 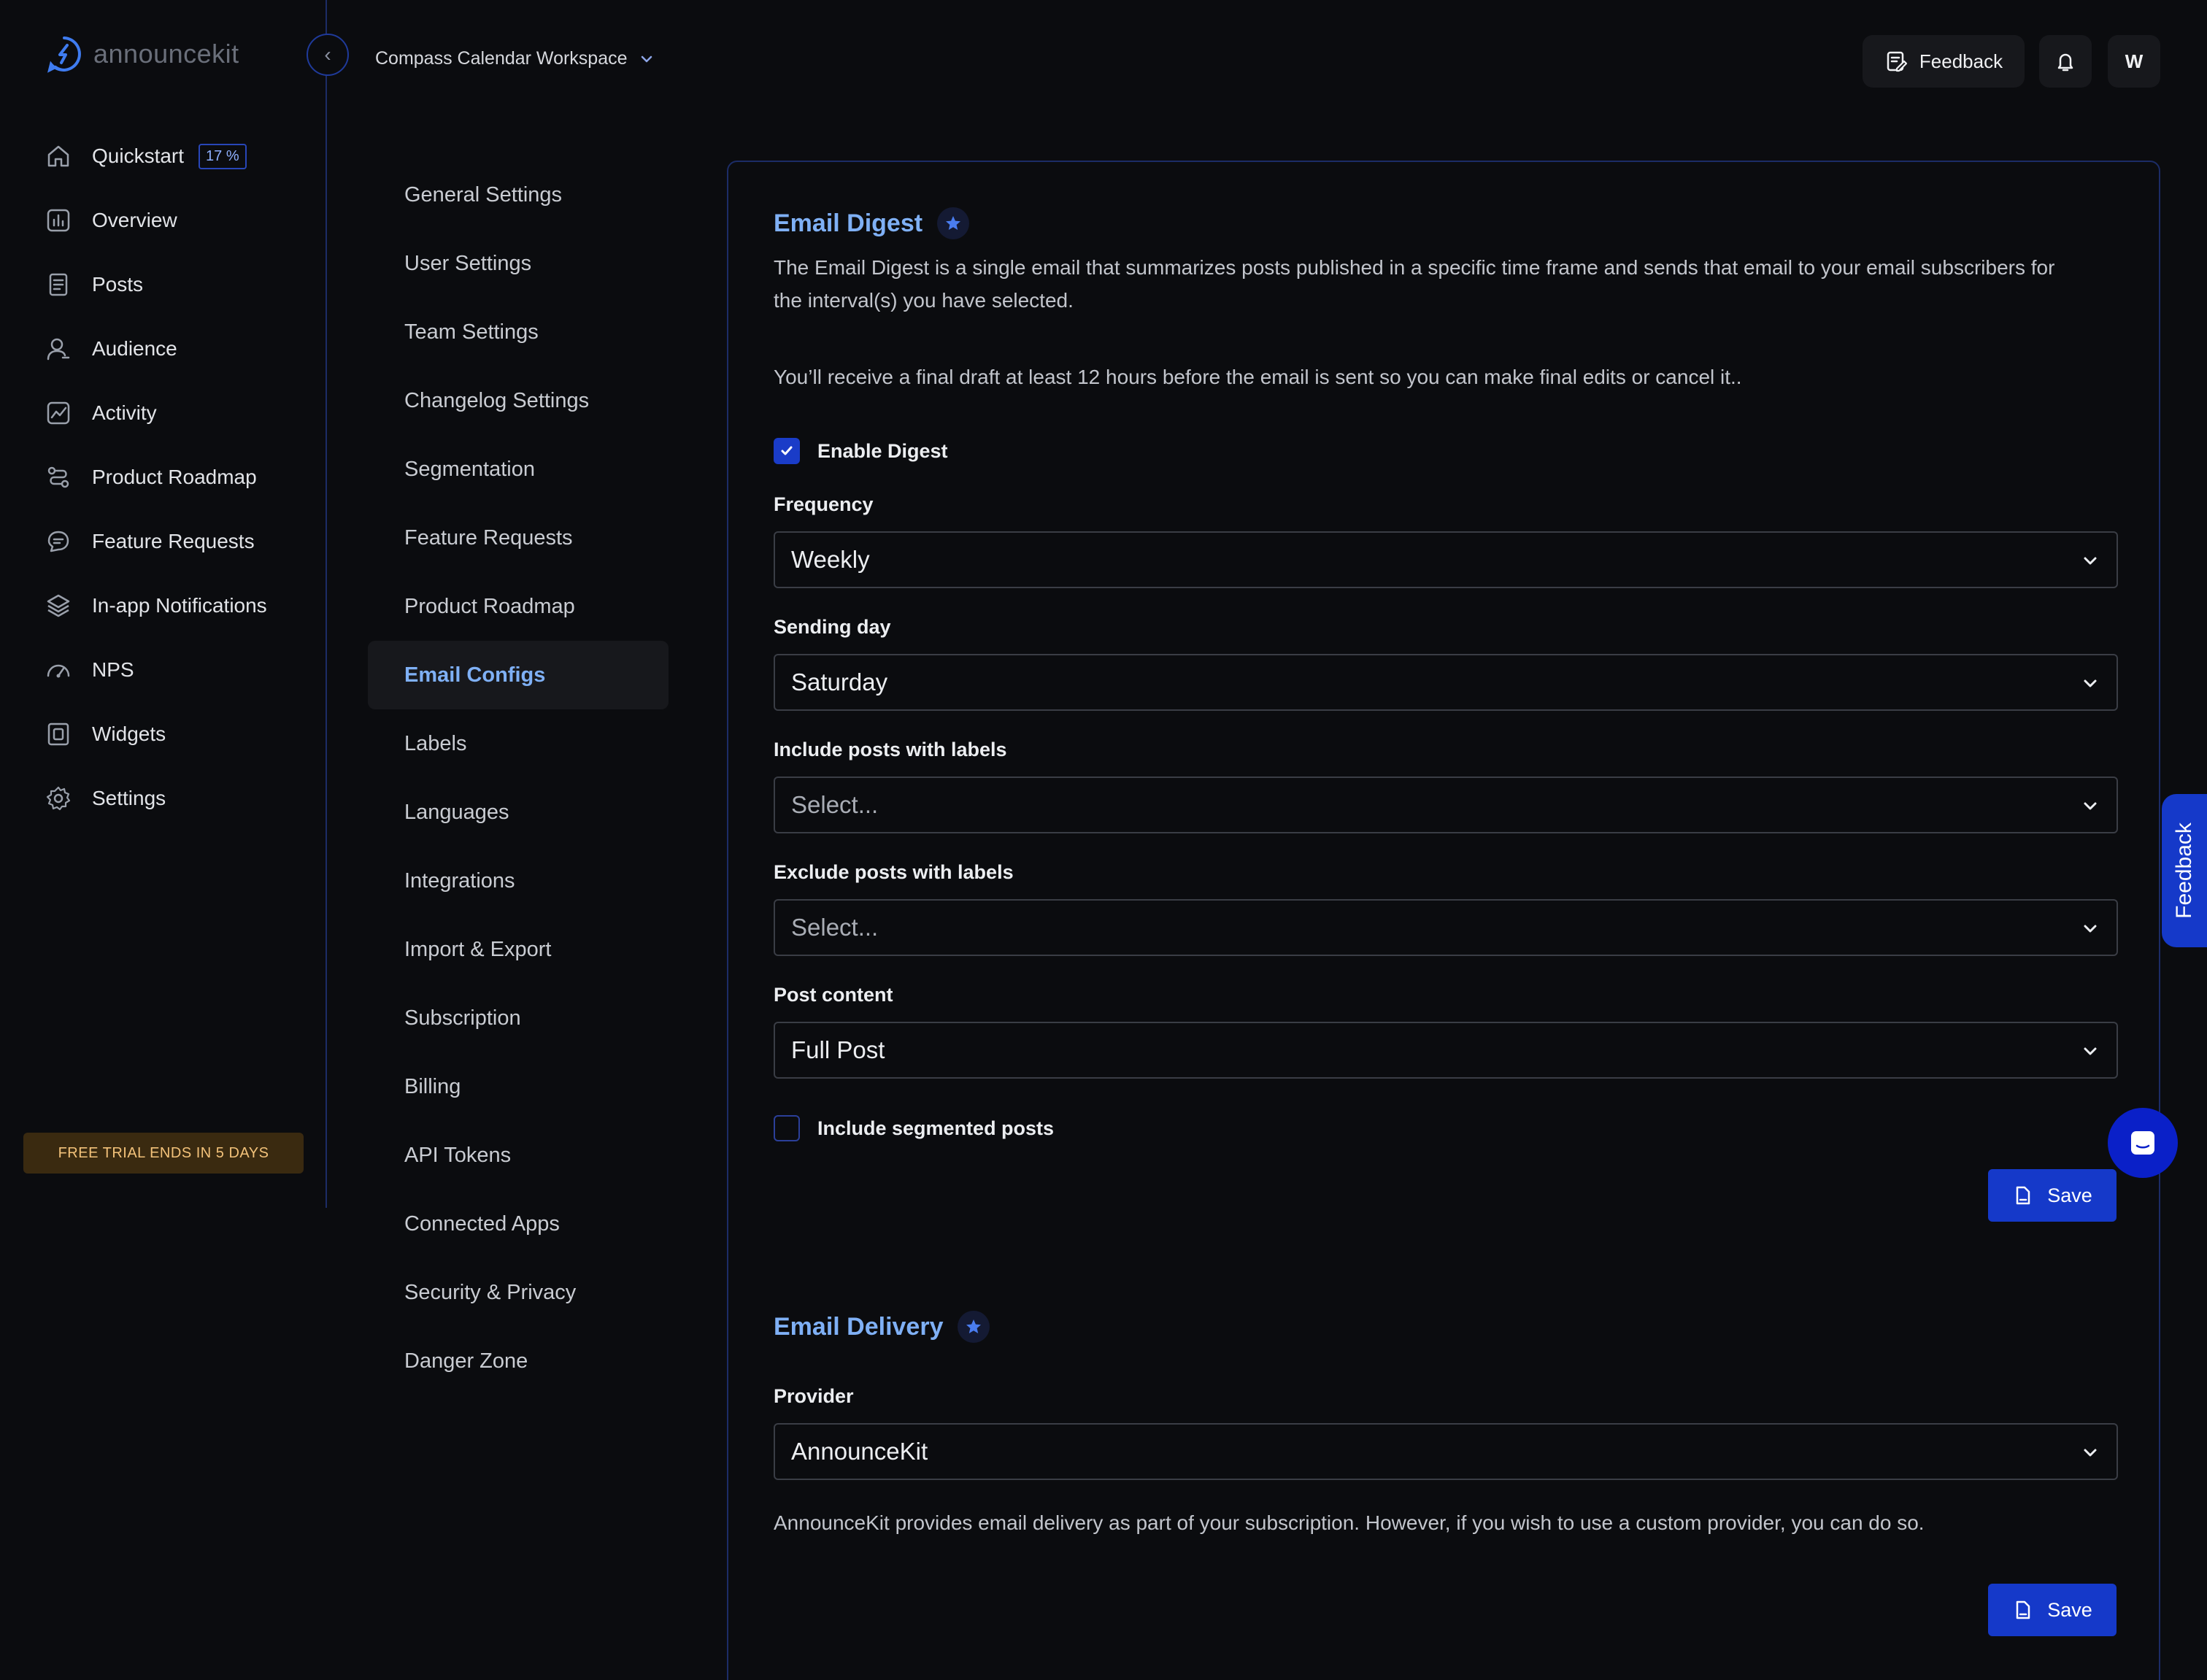 I want to click on nav-item-in-app-notifications: In-app Notifications, so click(x=177, y=606).